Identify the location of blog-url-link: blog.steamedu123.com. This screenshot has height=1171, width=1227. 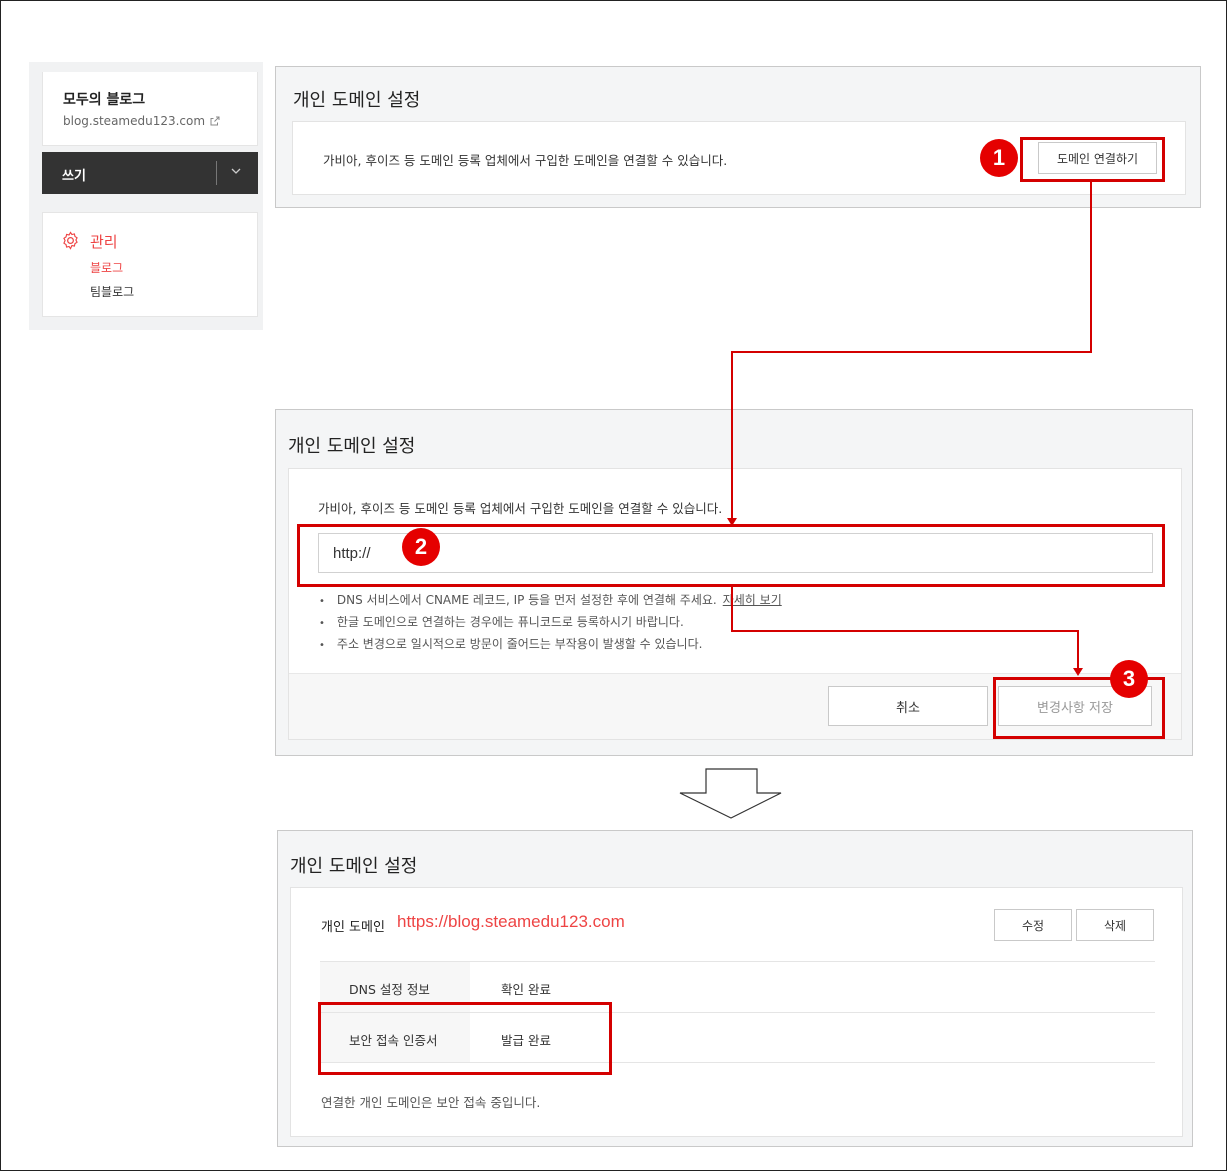
(141, 121).